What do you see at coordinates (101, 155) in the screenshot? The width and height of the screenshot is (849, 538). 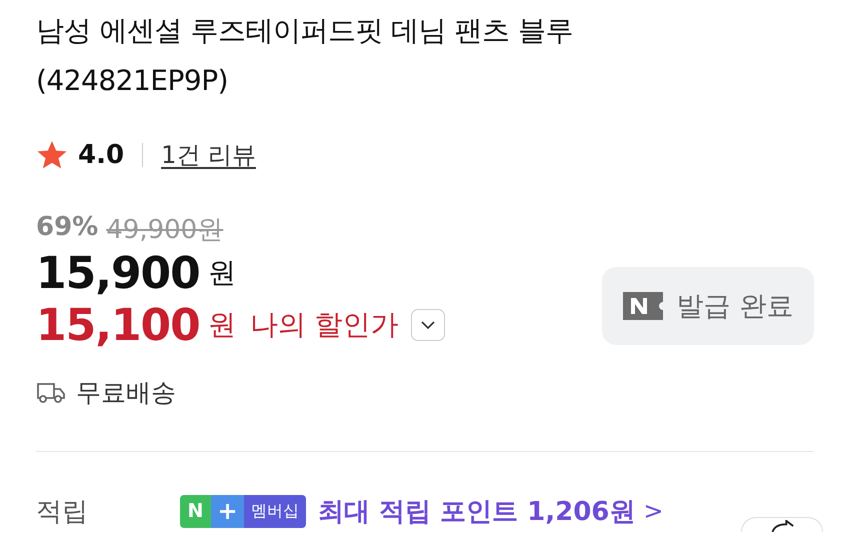 I see `rating-score: 4.0` at bounding box center [101, 155].